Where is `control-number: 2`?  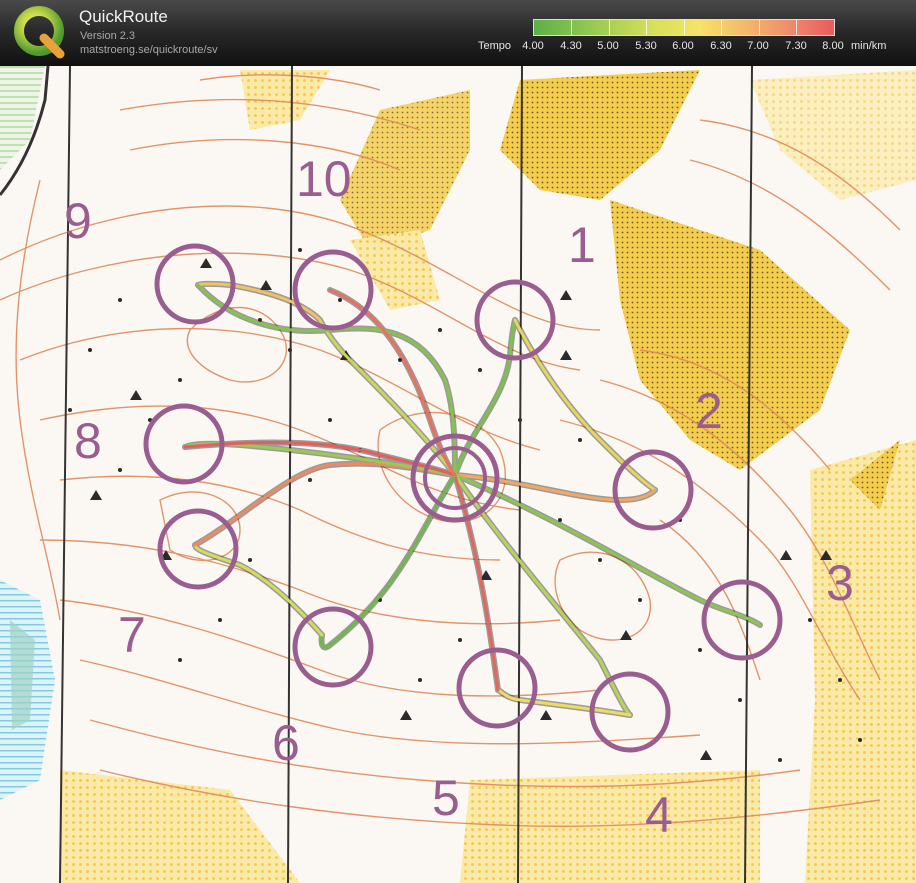 control-number: 2 is located at coordinates (709, 411).